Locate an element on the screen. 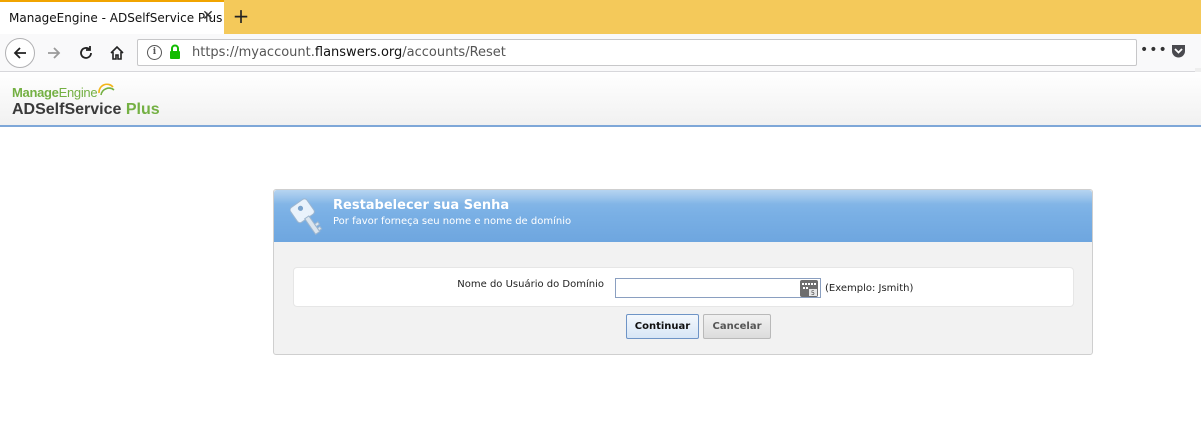 The height and width of the screenshot is (424, 1201). back-button is located at coordinates (20, 53).